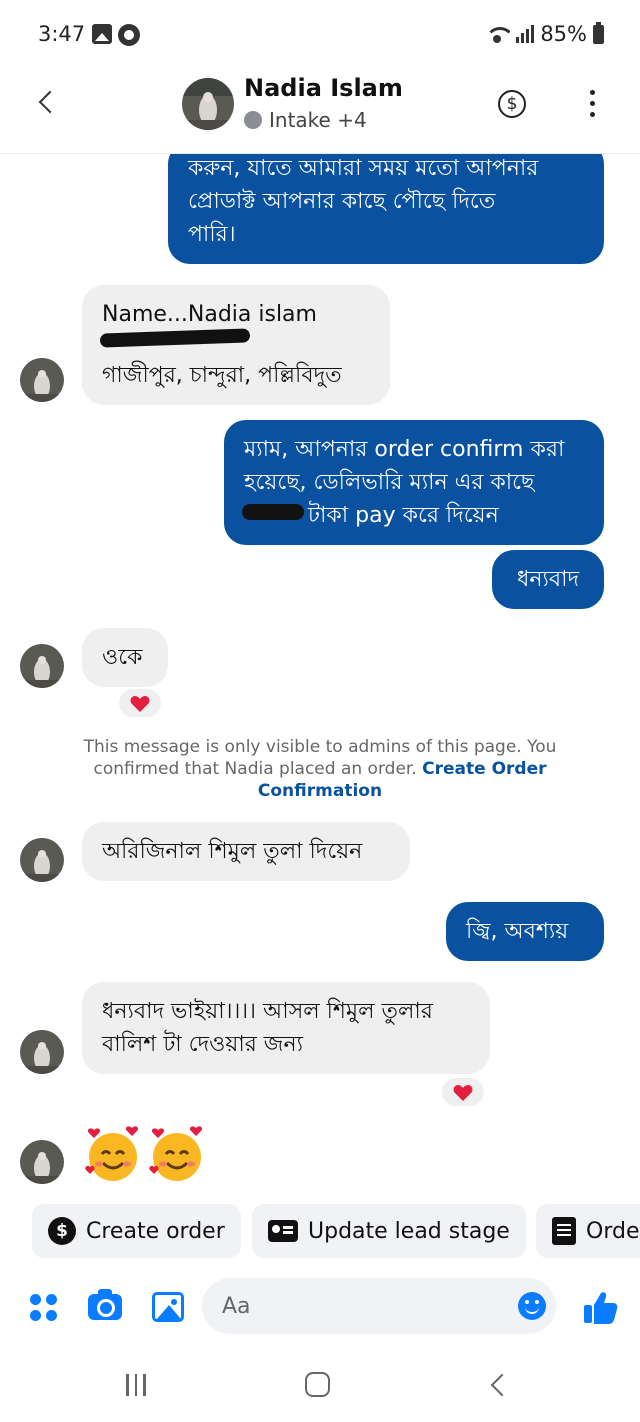 The height and width of the screenshot is (1422, 640). What do you see at coordinates (512, 104) in the screenshot?
I see `payment-dollar-button: $` at bounding box center [512, 104].